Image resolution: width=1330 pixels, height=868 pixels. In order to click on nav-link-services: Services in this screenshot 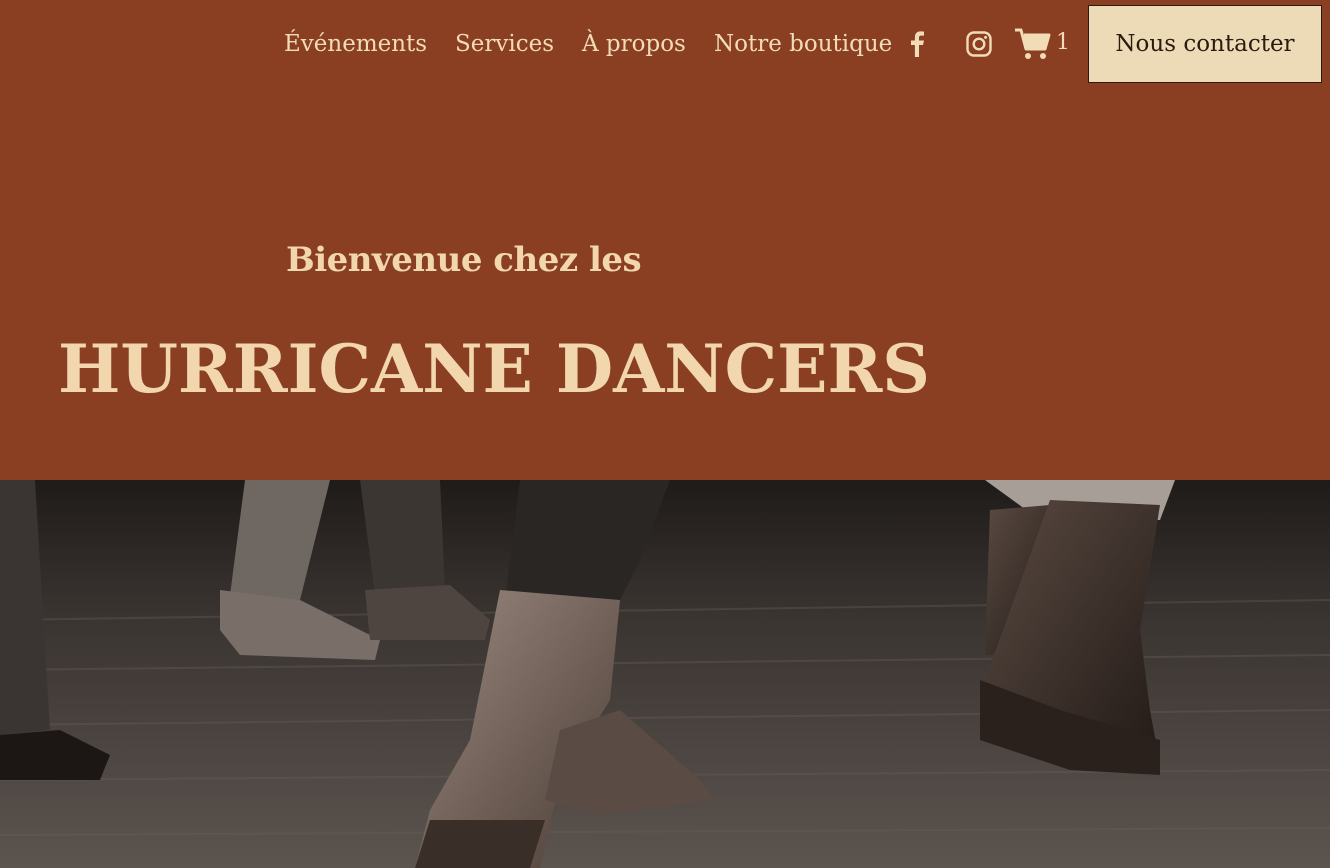, I will do `click(504, 44)`.